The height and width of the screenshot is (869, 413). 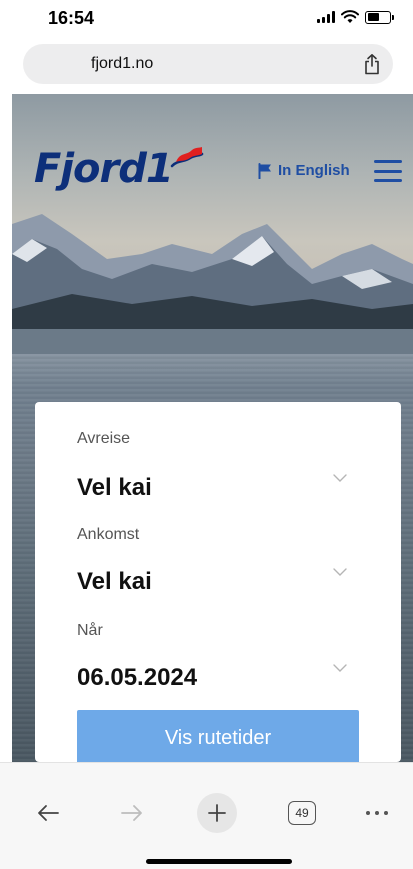 I want to click on show-timetable-button: Vis rutetider, so click(x=218, y=738).